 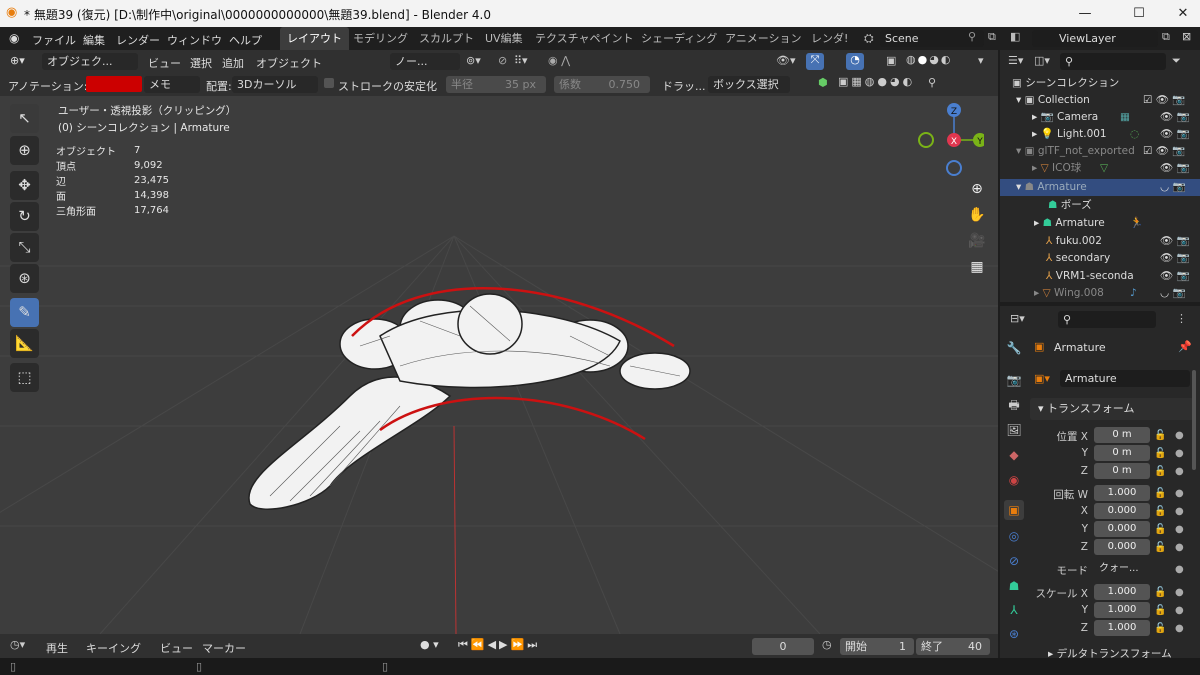 I want to click on outliner-row: ▾ ▣ glTF_not_exported ☑ 👁 📷, so click(x=1100, y=151).